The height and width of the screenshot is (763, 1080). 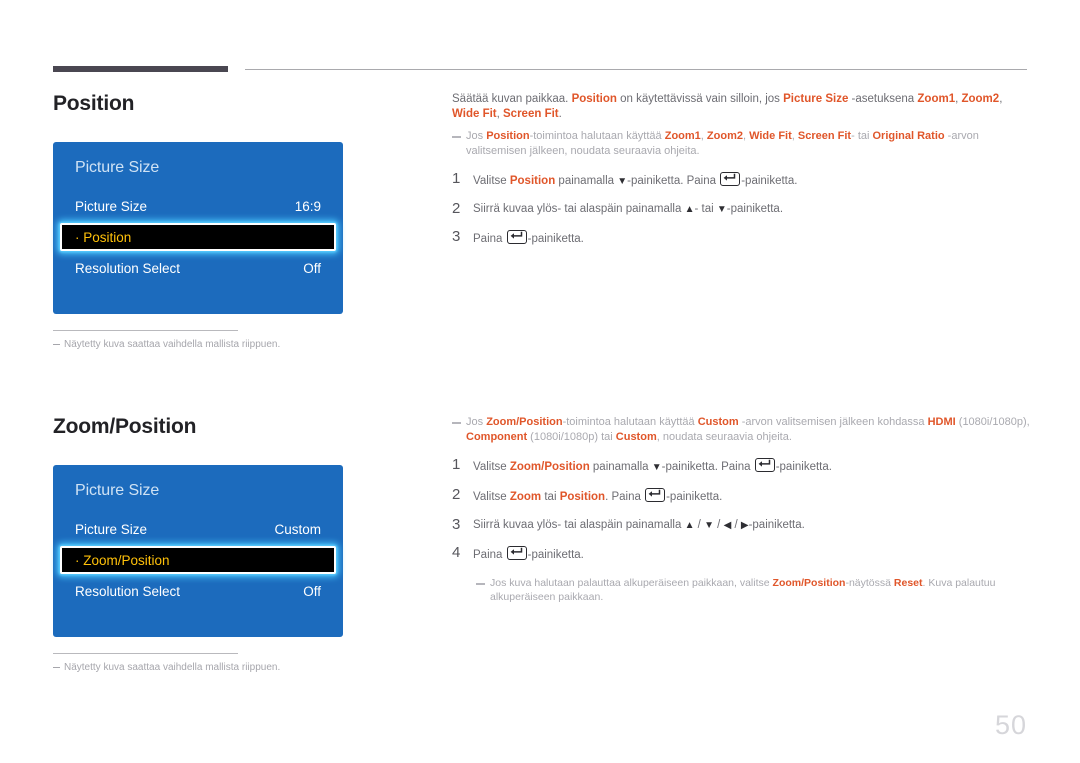 What do you see at coordinates (560, 114) in the screenshot?
I see `text-run: .` at bounding box center [560, 114].